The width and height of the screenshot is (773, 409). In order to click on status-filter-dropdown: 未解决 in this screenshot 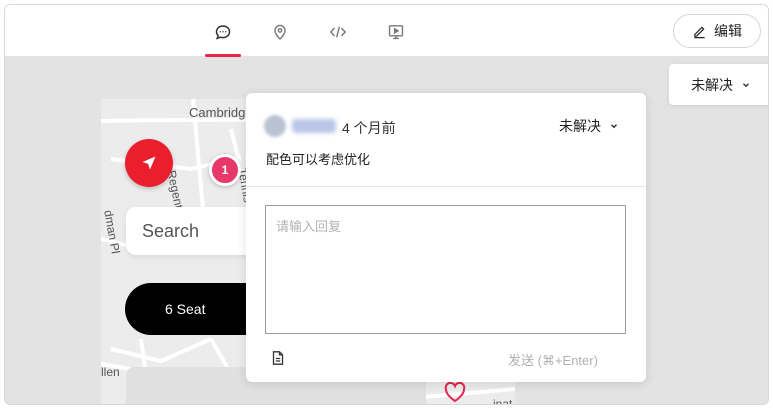, I will do `click(718, 84)`.